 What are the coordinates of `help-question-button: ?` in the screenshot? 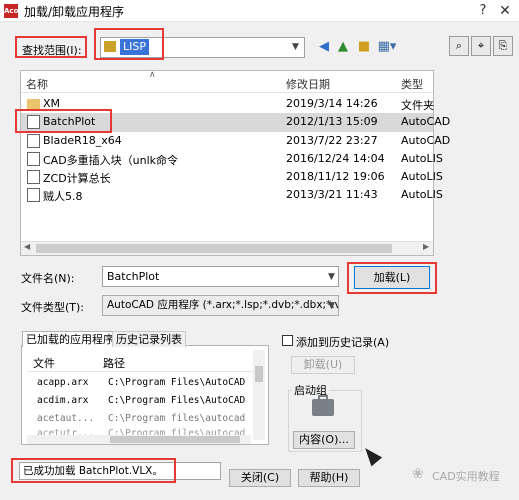 It's located at (483, 11).